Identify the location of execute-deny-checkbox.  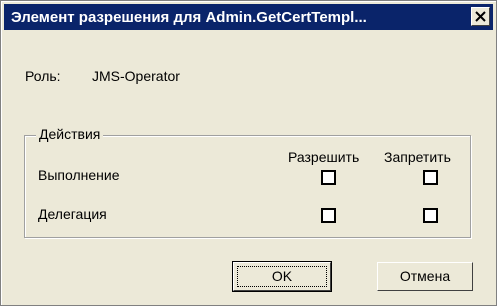
(430, 177).